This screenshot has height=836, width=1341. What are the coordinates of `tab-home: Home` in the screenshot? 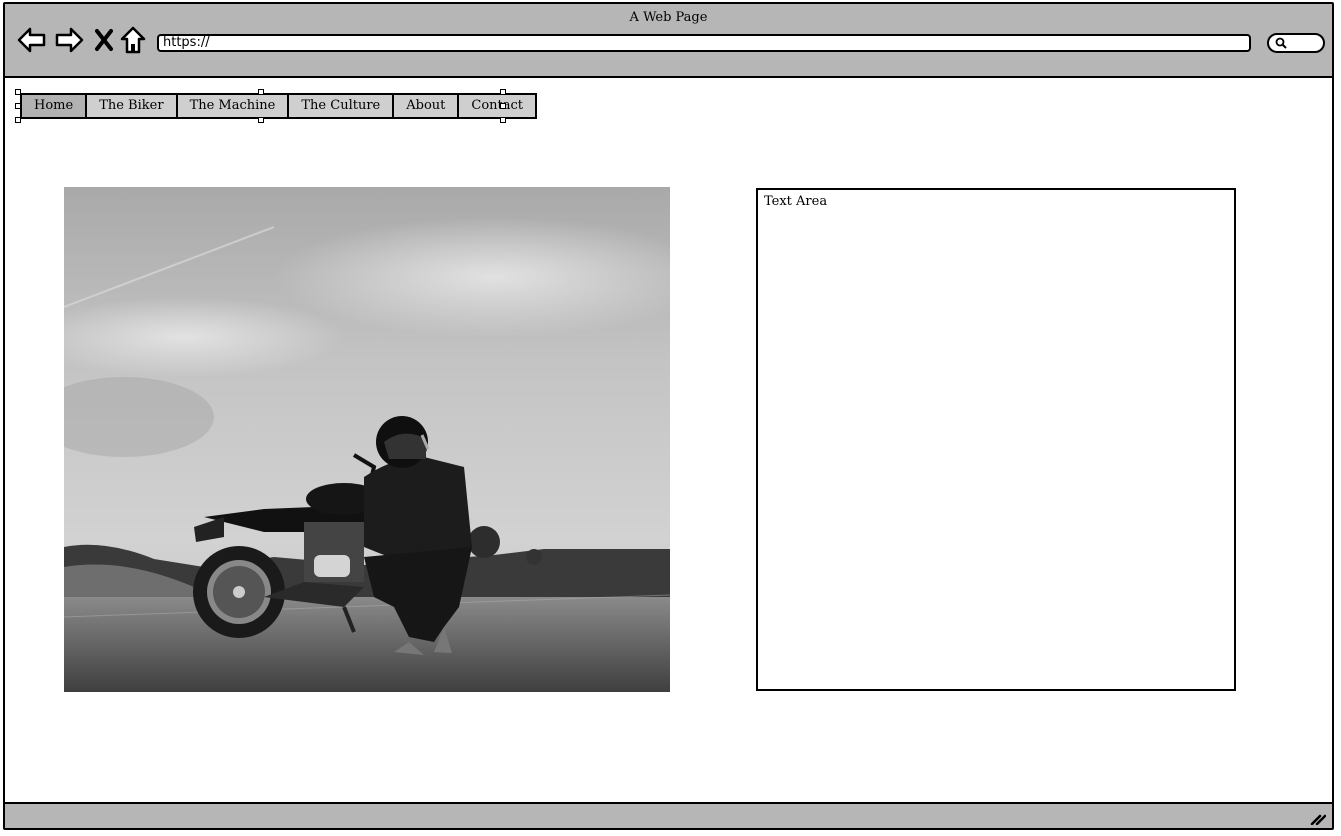 It's located at (55, 106).